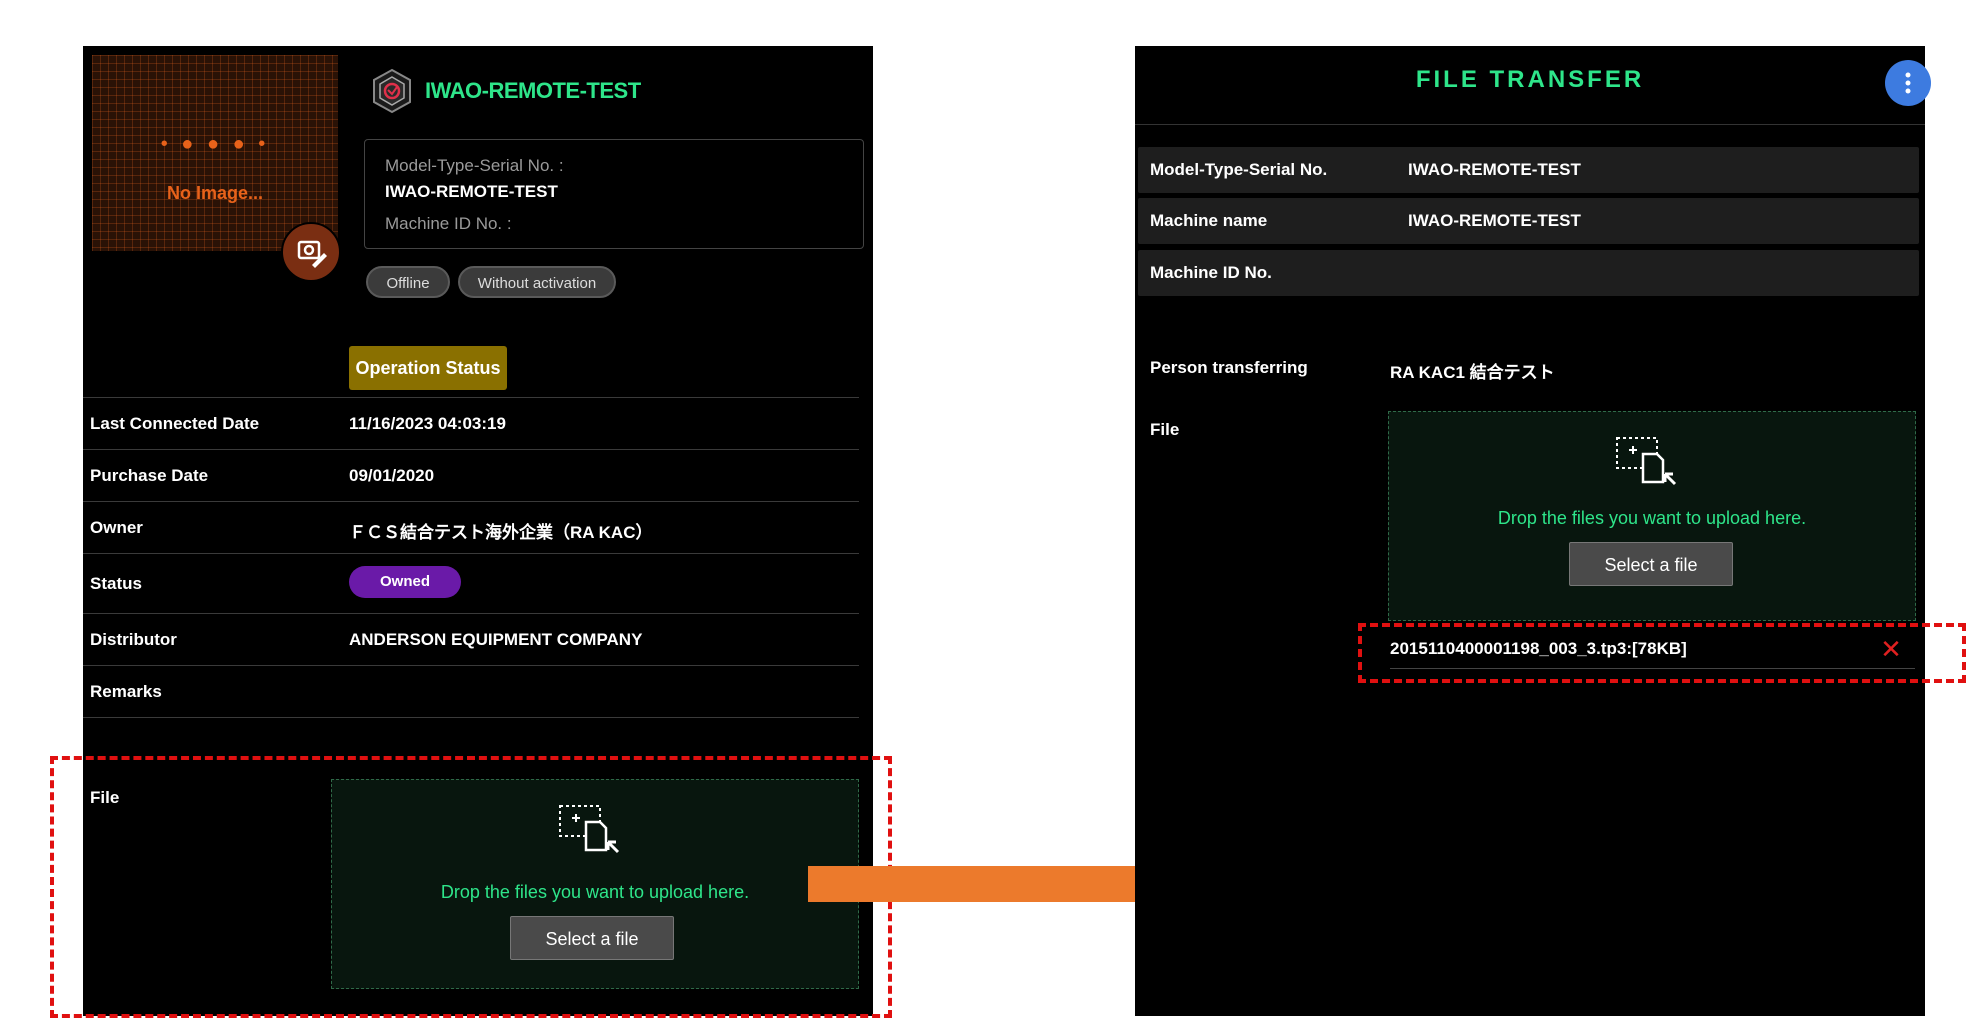  Describe the element at coordinates (471, 887) in the screenshot. I see `highlight-file-area-left` at that location.